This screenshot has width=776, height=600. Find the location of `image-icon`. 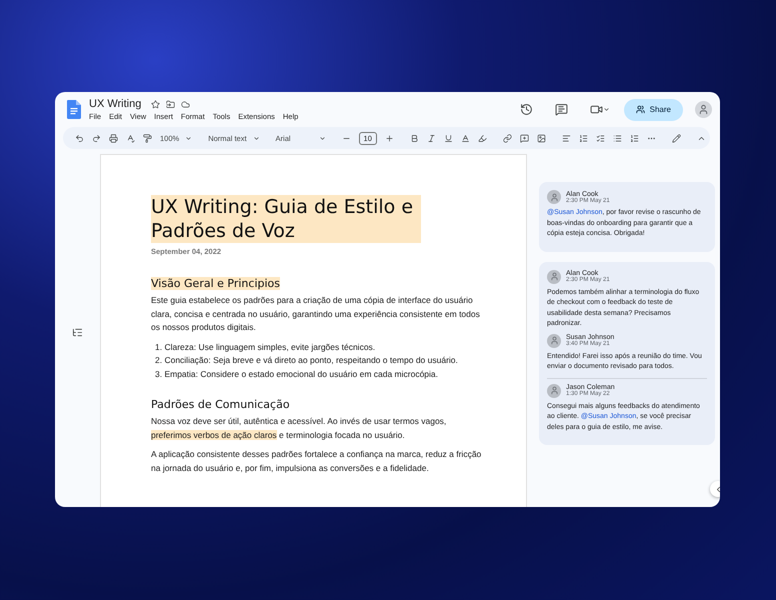

image-icon is located at coordinates (541, 138).